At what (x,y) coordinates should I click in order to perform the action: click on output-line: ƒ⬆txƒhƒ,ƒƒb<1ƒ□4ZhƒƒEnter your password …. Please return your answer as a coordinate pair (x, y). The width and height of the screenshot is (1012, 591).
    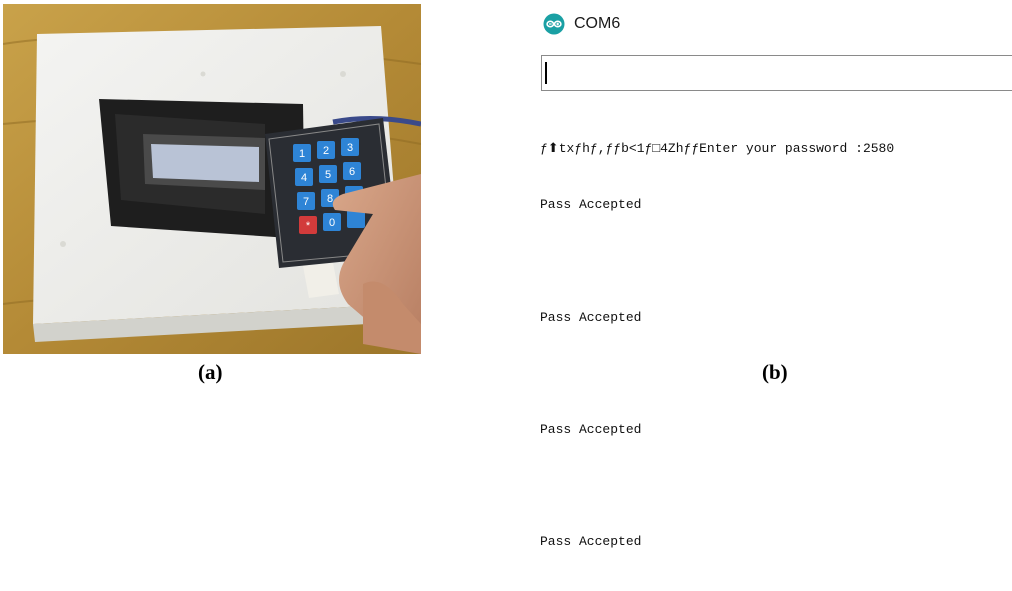
    Looking at the image, I should click on (717, 148).